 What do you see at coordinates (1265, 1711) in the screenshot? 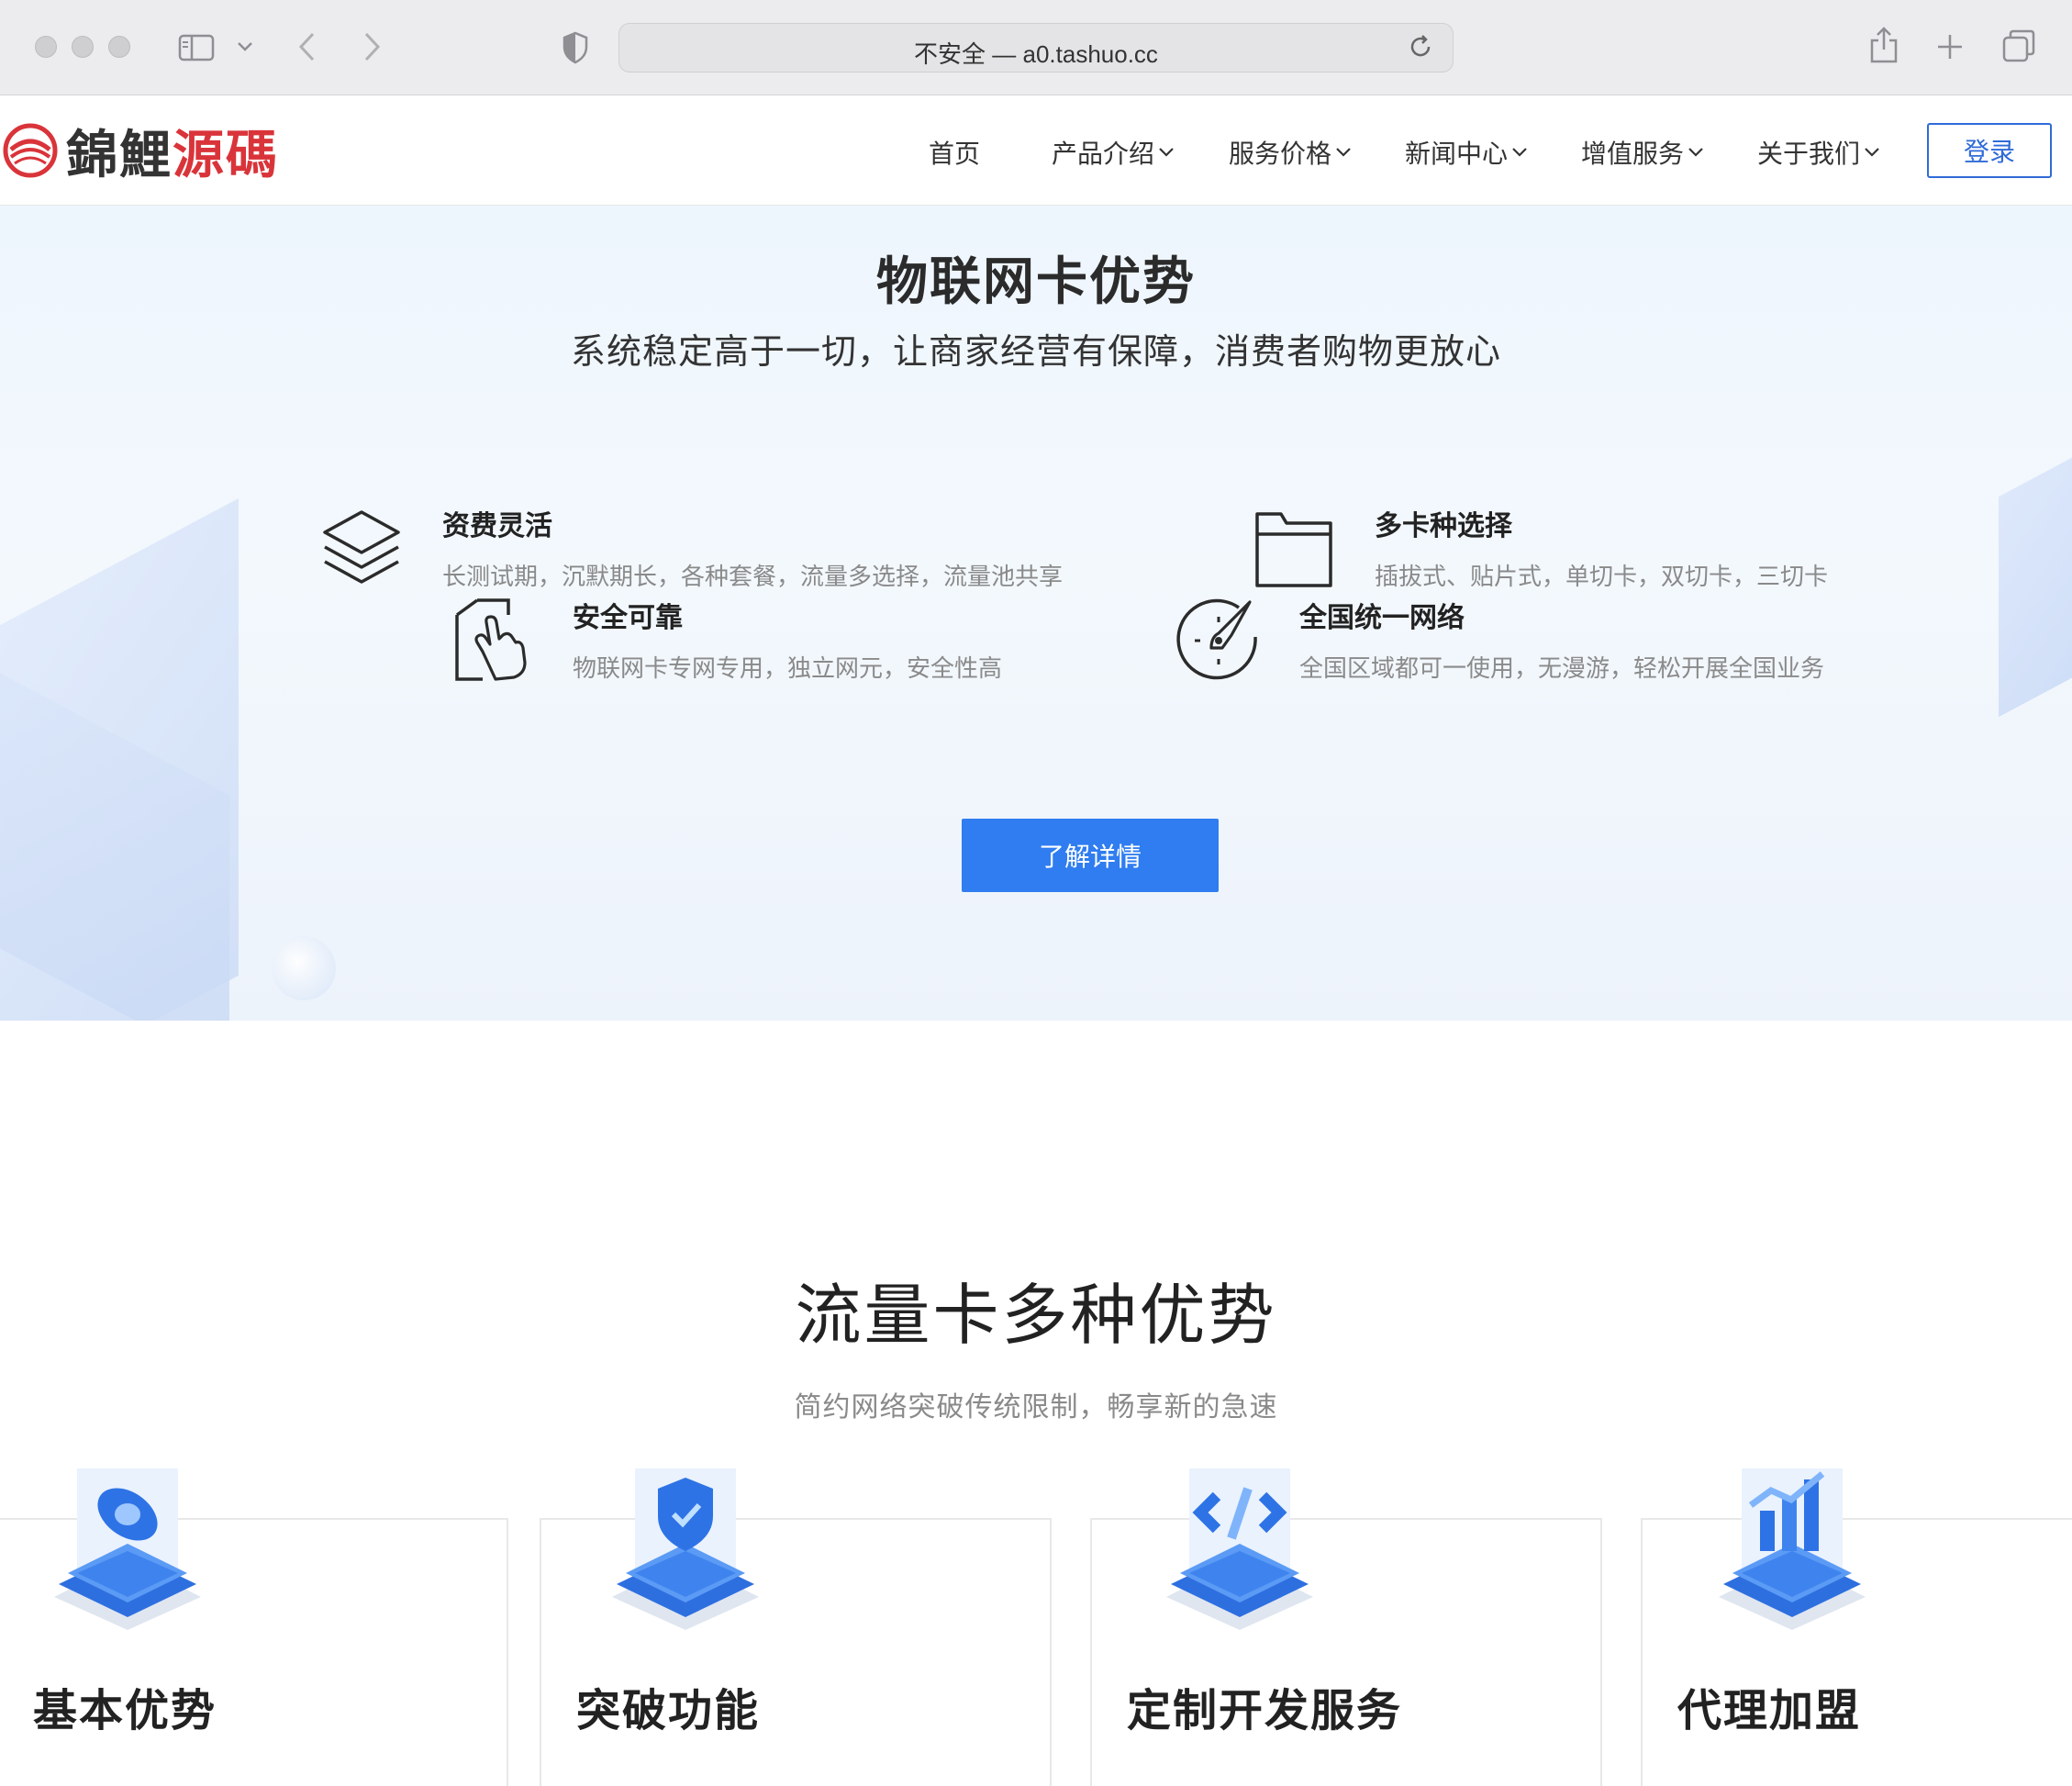
I see `card-title: 定制开发服务` at bounding box center [1265, 1711].